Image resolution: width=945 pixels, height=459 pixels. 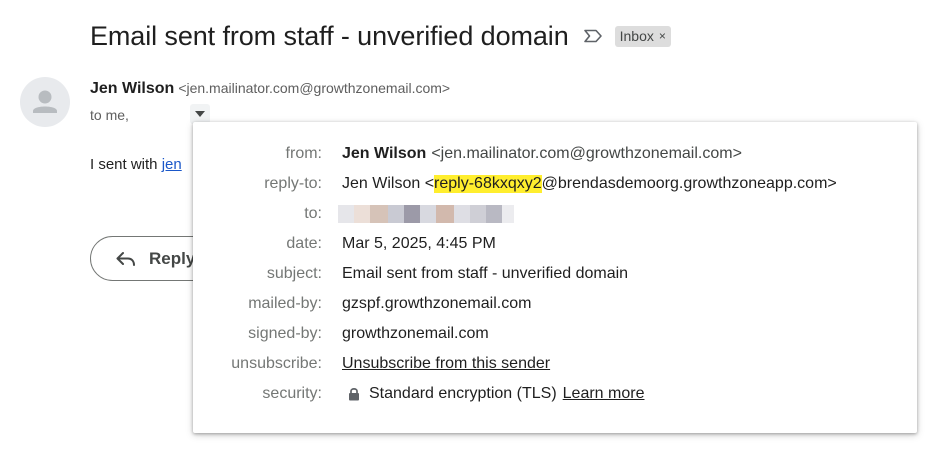 I want to click on reply-to-suffix: @brendasdemoorg.growthzoneapp.com>, so click(x=689, y=183).